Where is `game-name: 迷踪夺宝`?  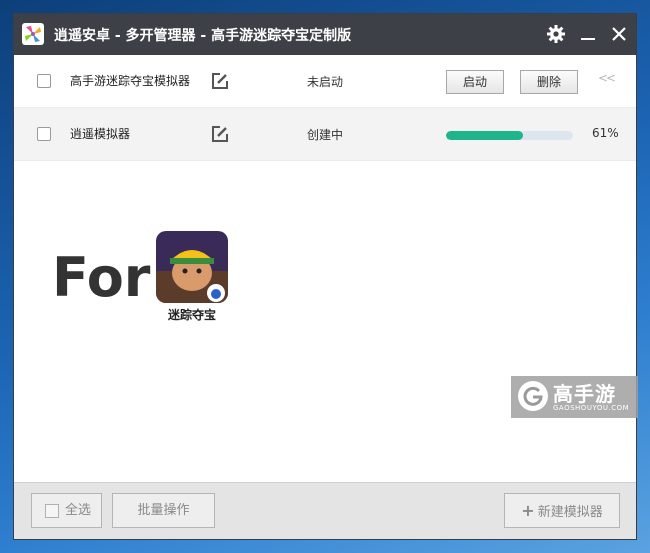
game-name: 迷踪夺宝 is located at coordinates (191, 315).